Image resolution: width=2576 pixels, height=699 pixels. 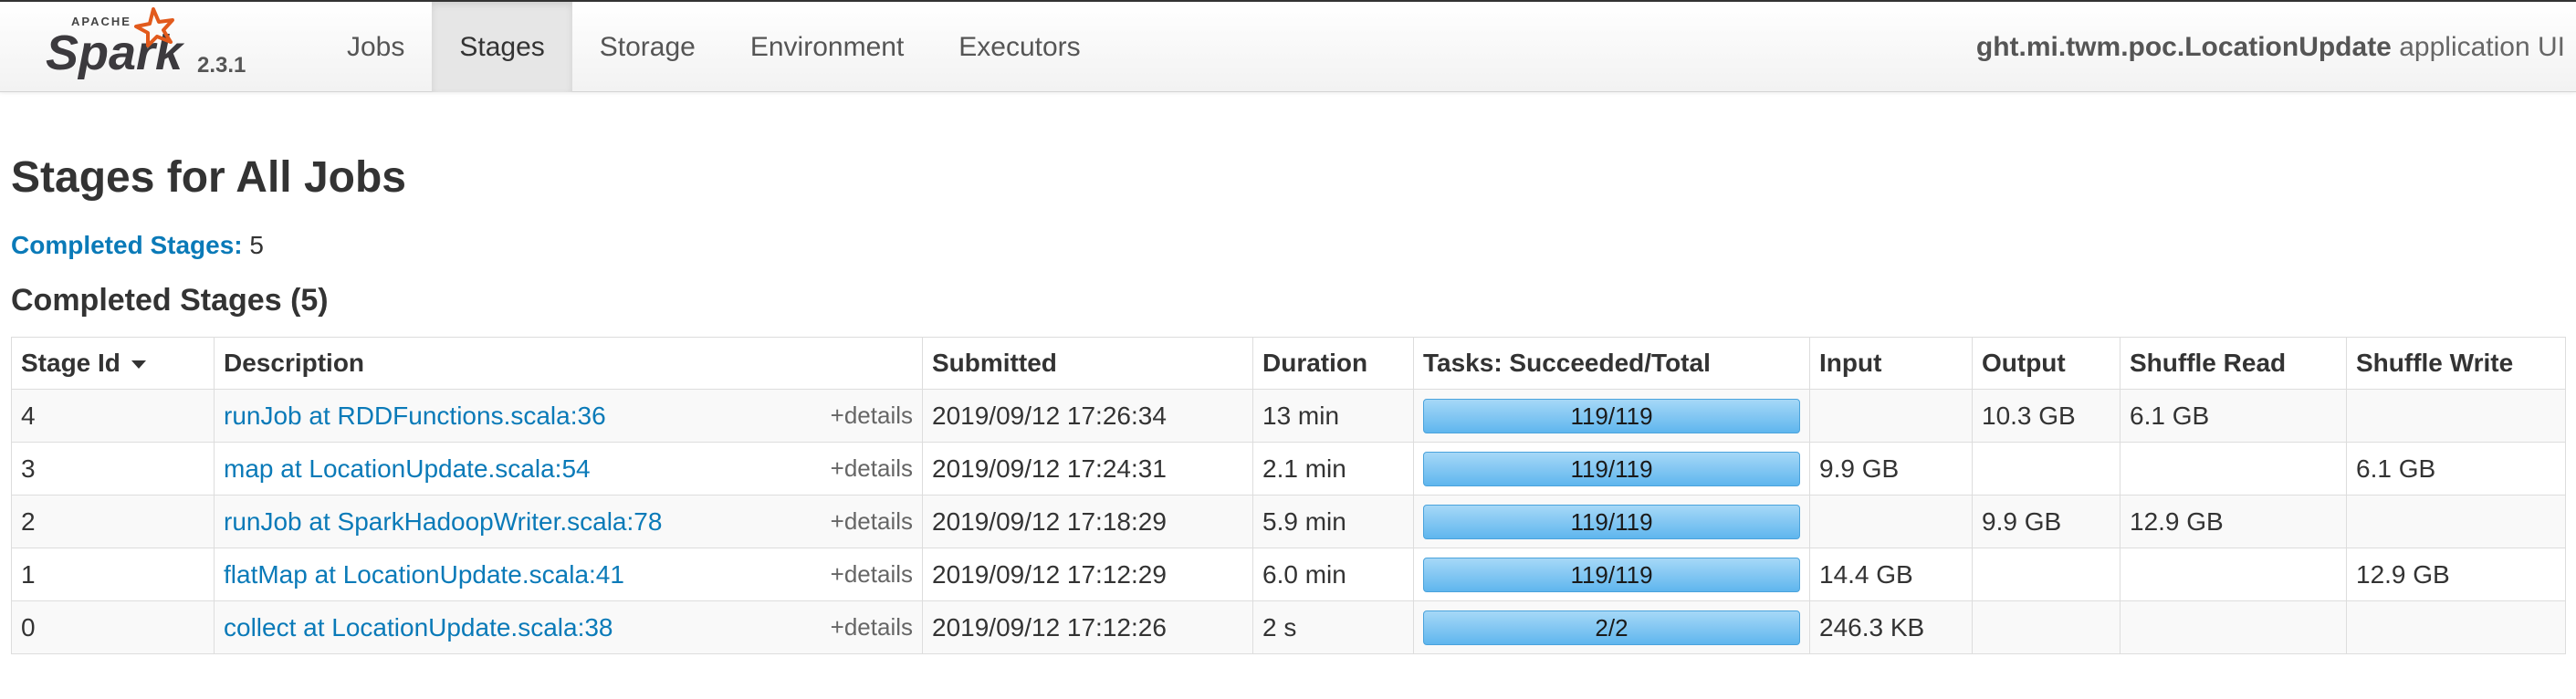 What do you see at coordinates (1288, 300) in the screenshot?
I see `completed-stages-heading: Completed Stages (5)` at bounding box center [1288, 300].